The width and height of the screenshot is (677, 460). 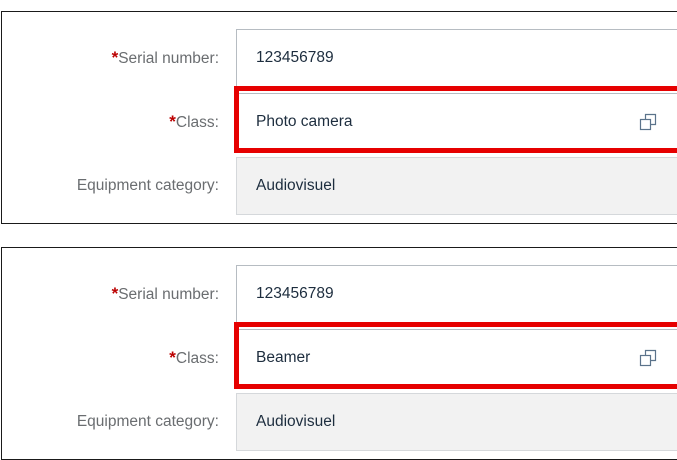 What do you see at coordinates (283, 357) in the screenshot?
I see `class-value: Beamer` at bounding box center [283, 357].